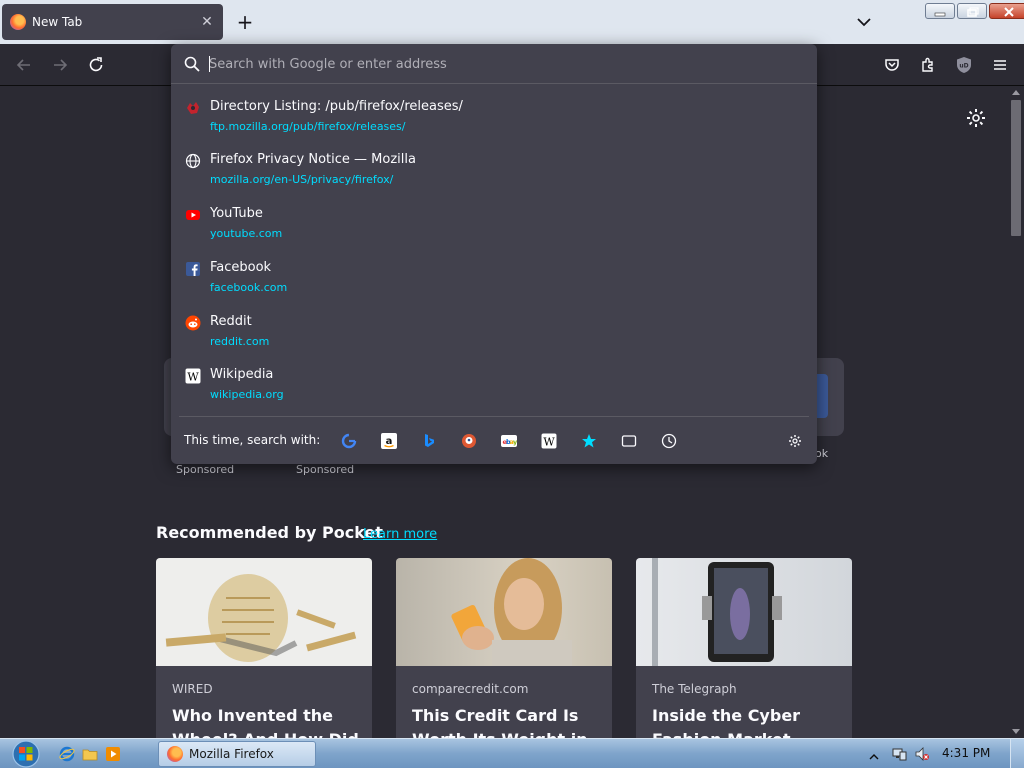 This screenshot has width=1024, height=768. I want to click on result-title: Wikipedia, so click(242, 374).